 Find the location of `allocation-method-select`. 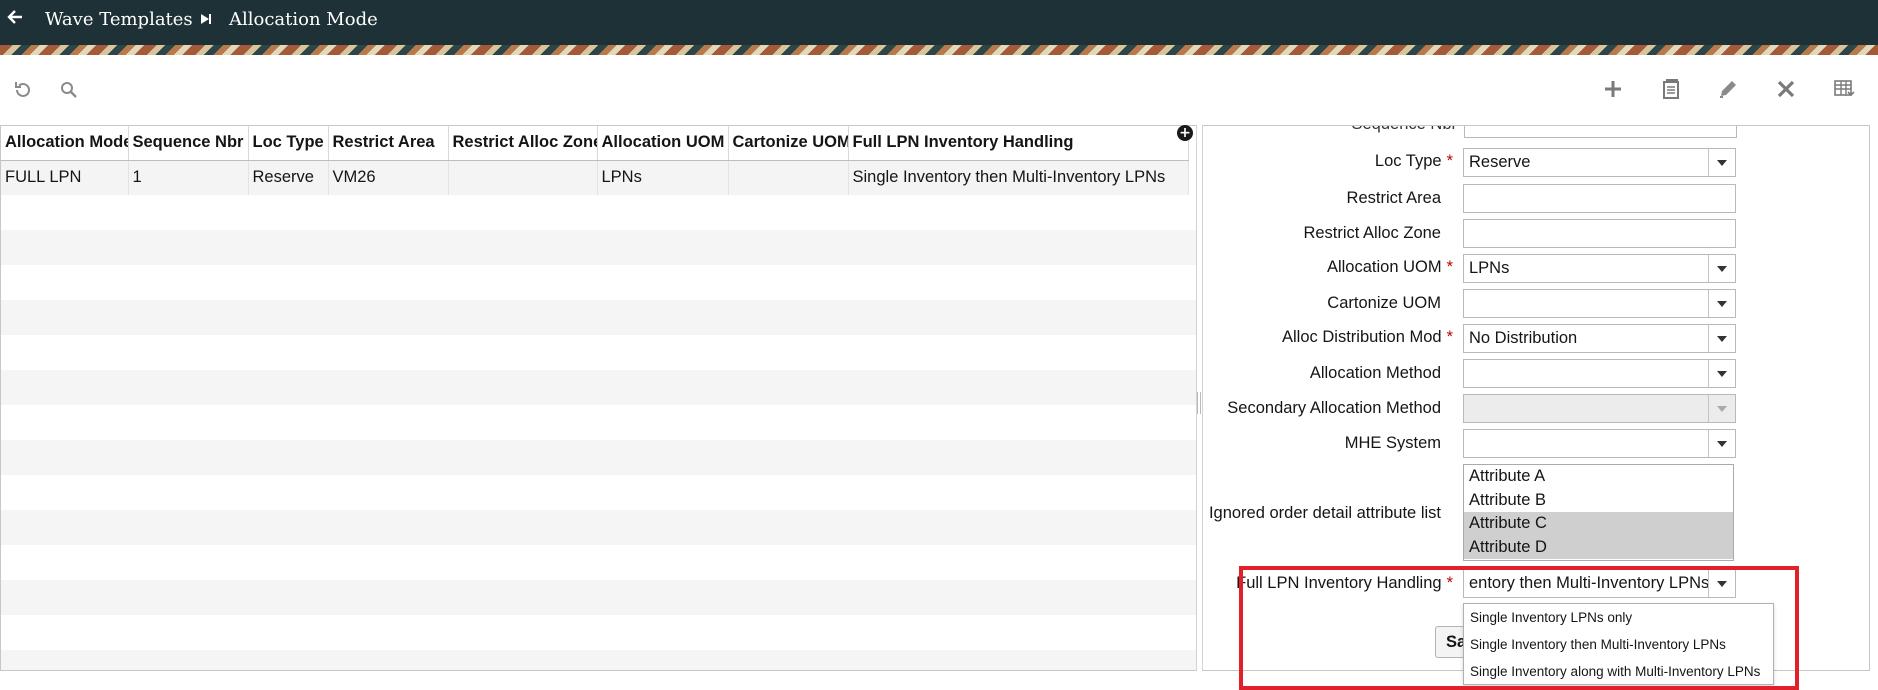

allocation-method-select is located at coordinates (1599, 373).